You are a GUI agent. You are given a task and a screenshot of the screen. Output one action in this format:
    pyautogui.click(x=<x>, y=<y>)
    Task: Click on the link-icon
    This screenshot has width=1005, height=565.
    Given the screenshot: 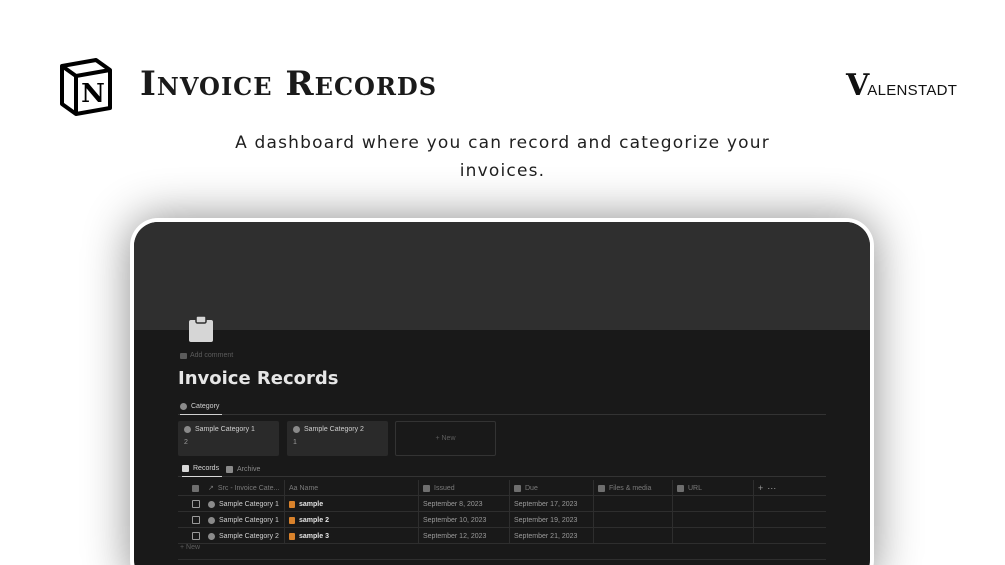 What is the action you would take?
    pyautogui.click(x=680, y=488)
    